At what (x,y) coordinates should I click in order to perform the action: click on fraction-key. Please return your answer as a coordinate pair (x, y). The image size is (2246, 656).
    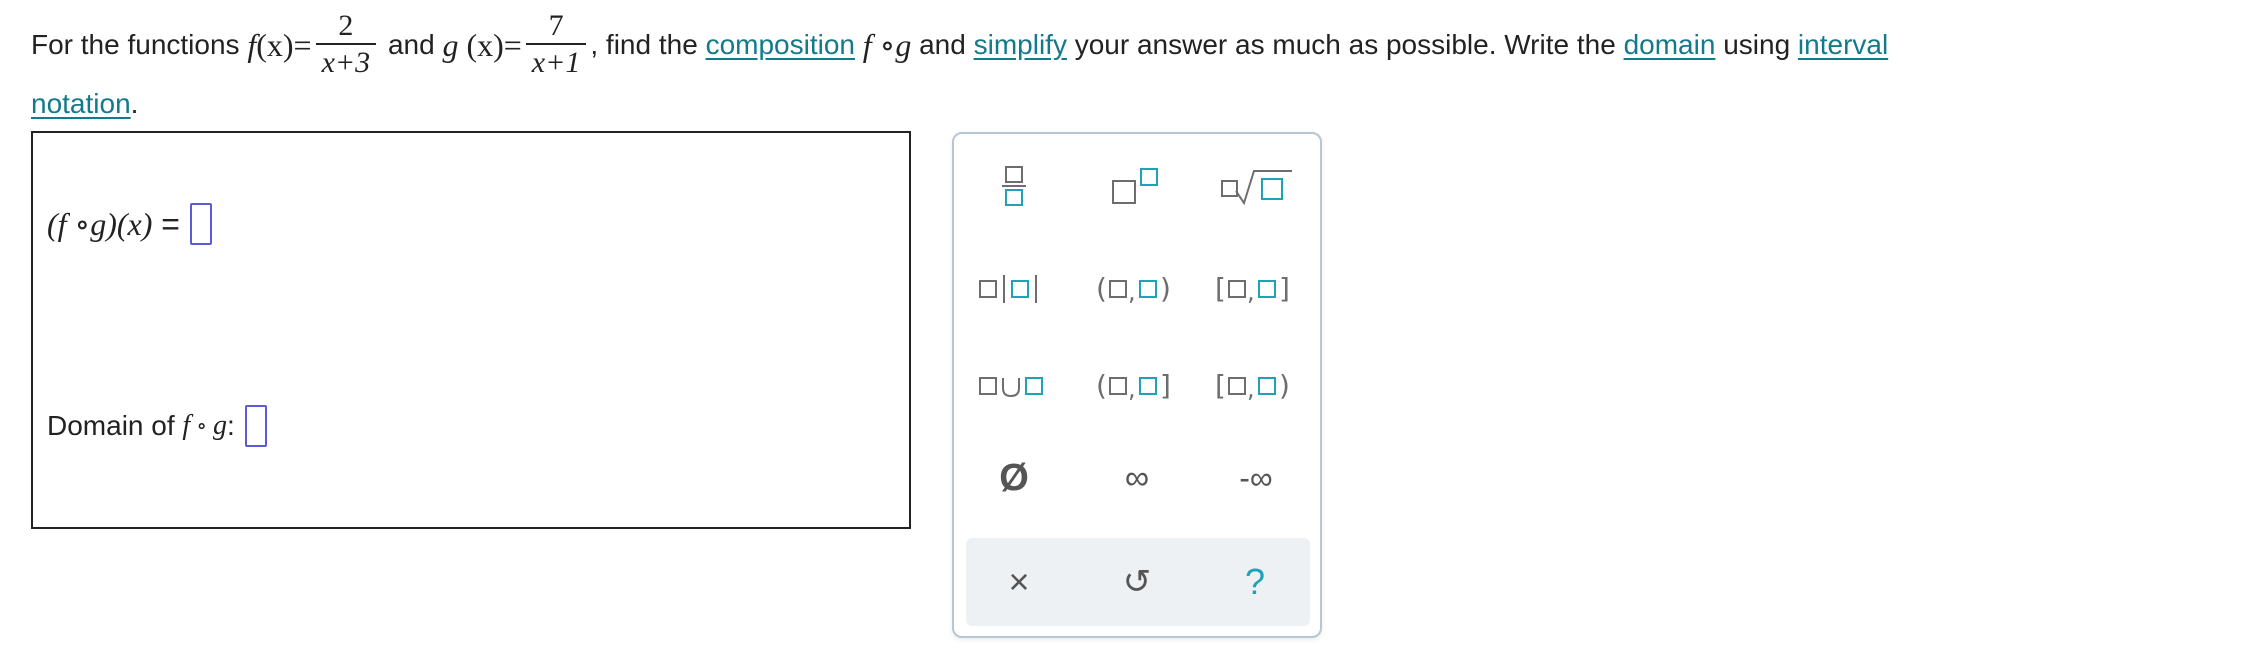
    Looking at the image, I should click on (1014, 186).